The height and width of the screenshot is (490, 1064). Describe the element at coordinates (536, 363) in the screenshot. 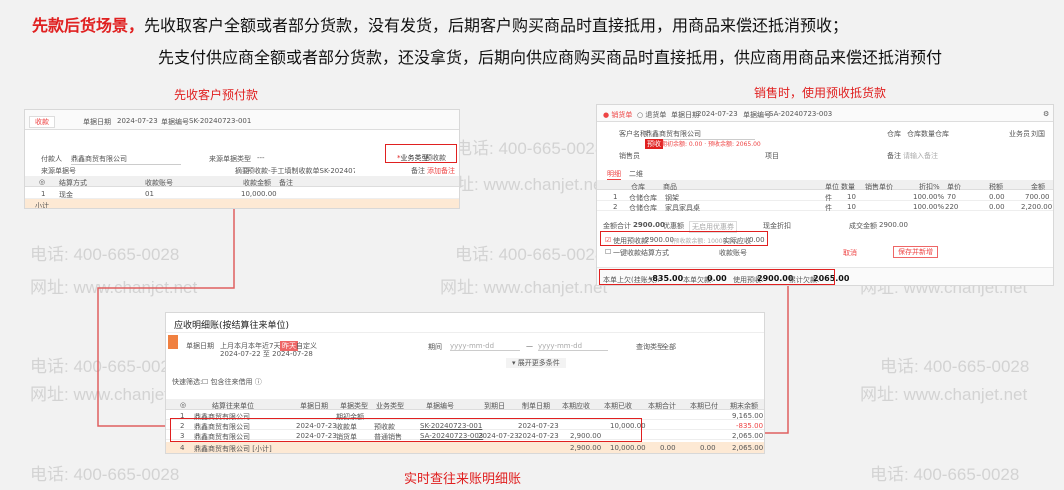

I see `expand-more: ▾ 展开更多条件` at that location.